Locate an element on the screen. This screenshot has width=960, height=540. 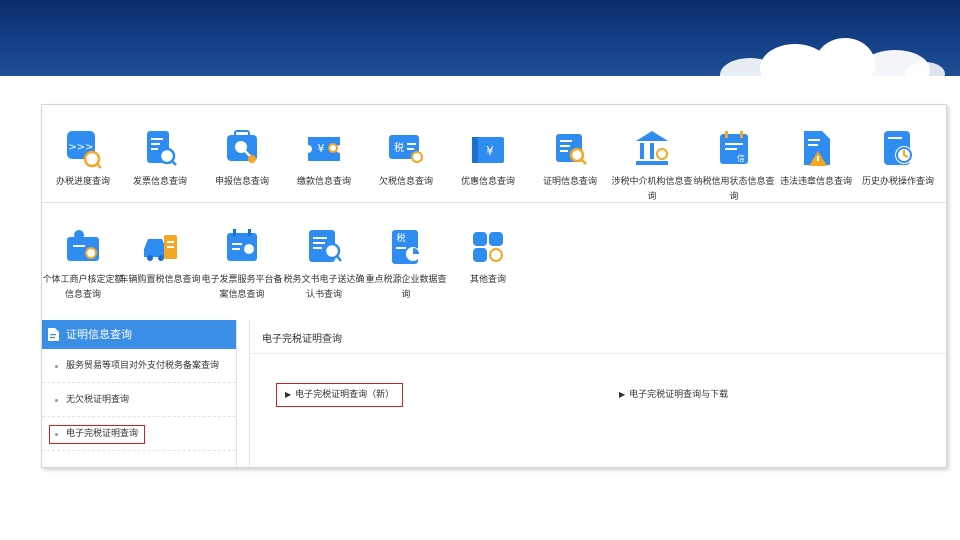
tile-vehicle-tax: 车辆购置税信息查询 is located at coordinates (160, 257).